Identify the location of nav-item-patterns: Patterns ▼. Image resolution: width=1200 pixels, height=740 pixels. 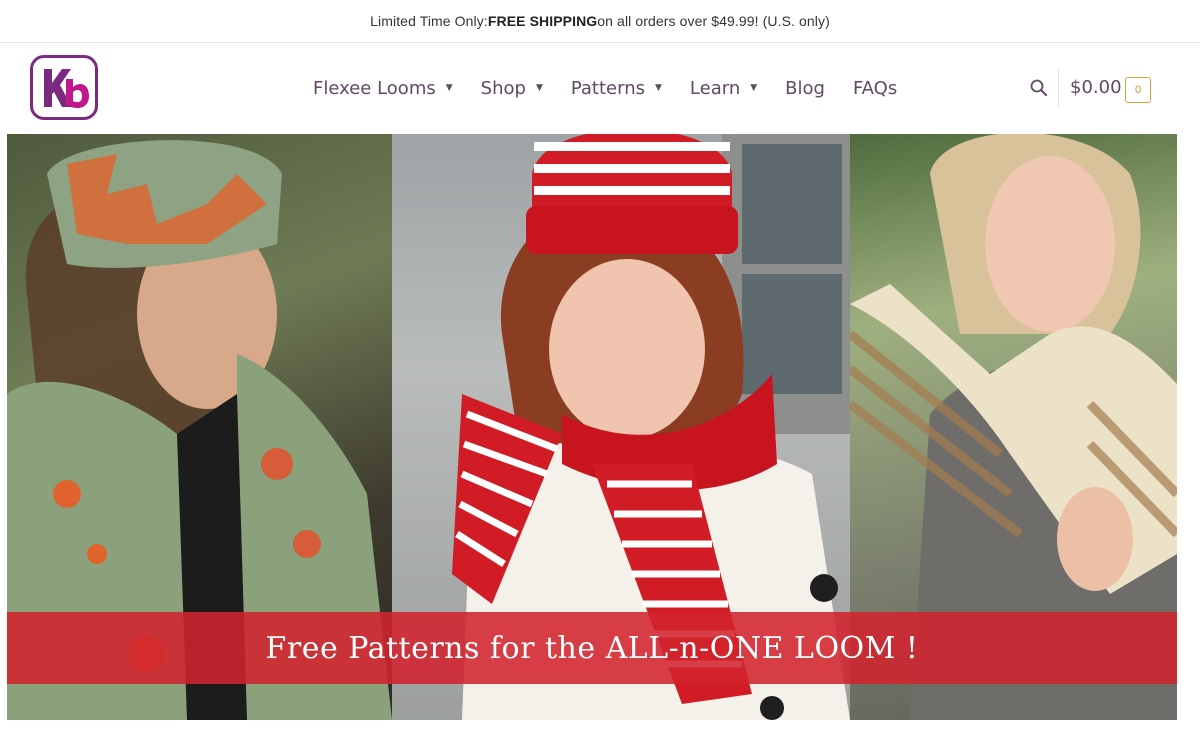
(616, 88).